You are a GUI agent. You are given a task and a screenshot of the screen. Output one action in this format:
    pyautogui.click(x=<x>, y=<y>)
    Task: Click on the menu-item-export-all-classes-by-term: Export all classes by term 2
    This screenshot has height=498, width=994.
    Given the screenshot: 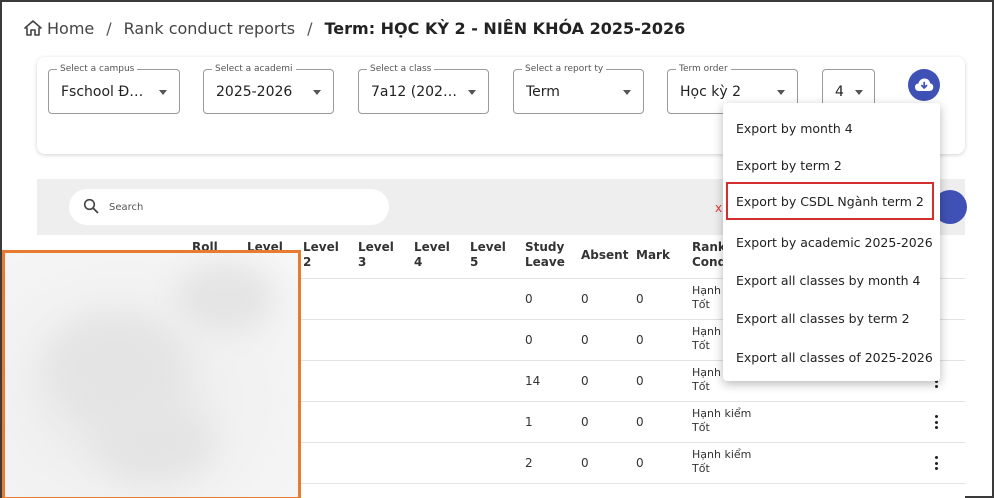 What is the action you would take?
    pyautogui.click(x=831, y=318)
    